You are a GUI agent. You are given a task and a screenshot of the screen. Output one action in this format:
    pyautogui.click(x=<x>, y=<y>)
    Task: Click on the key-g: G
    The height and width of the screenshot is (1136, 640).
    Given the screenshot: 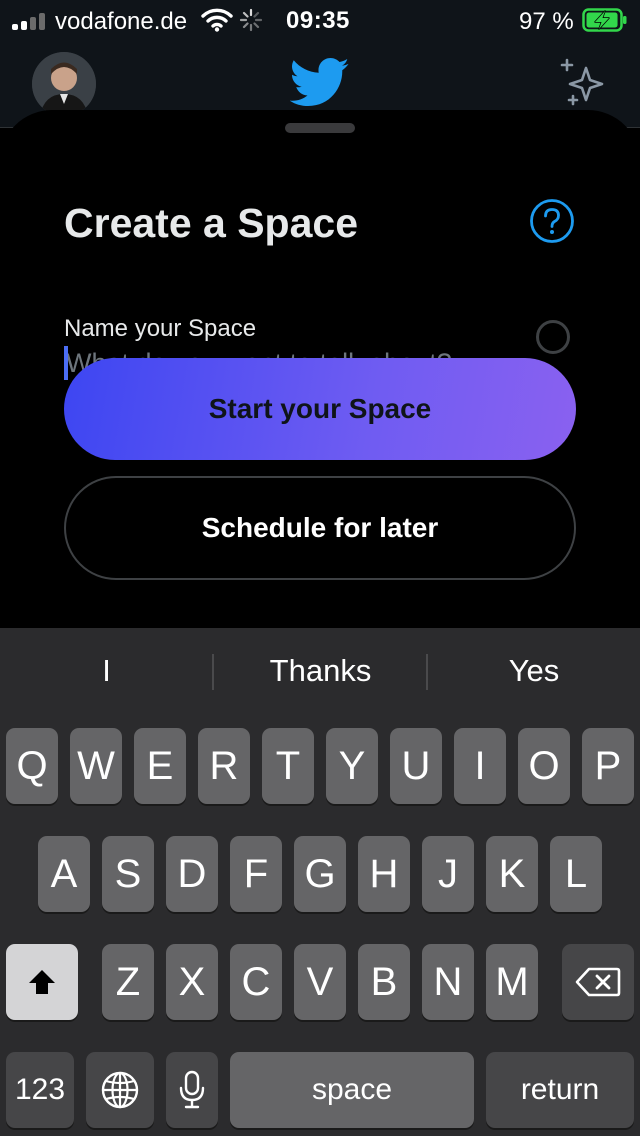 What is the action you would take?
    pyautogui.click(x=320, y=874)
    